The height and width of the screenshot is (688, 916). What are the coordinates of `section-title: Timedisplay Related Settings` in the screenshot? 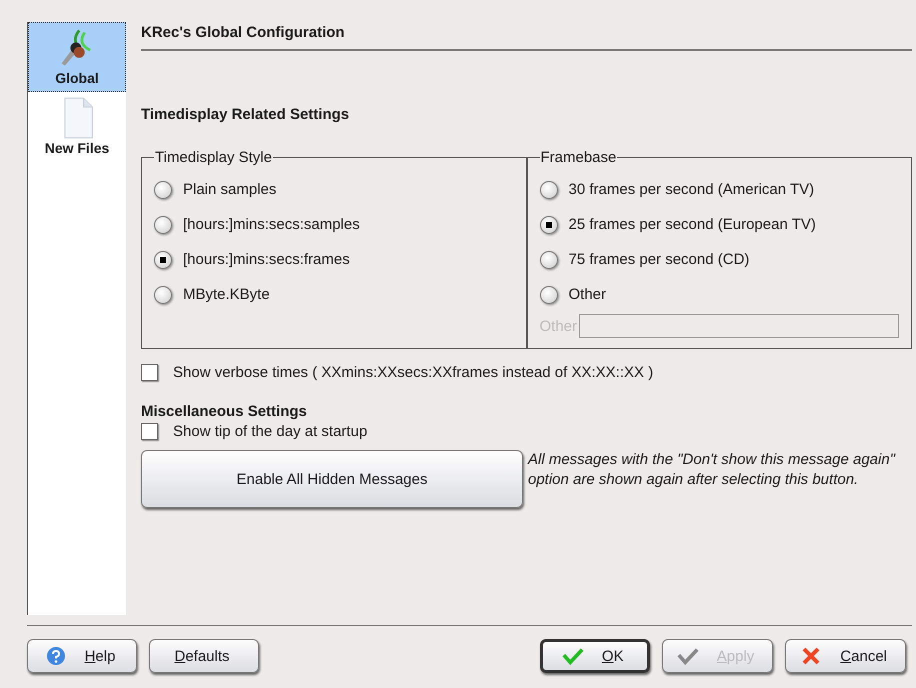 It's located at (245, 114).